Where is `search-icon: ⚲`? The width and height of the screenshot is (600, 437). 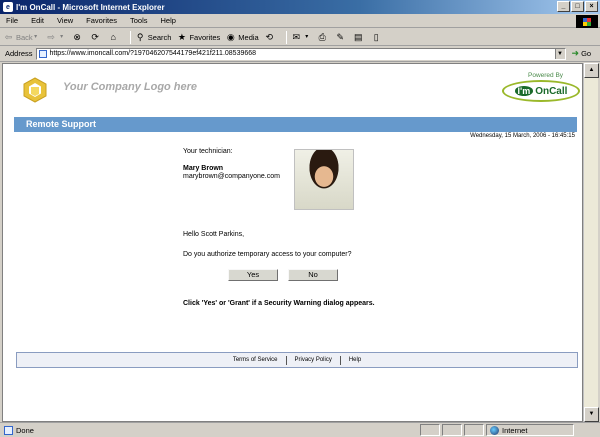 search-icon: ⚲ is located at coordinates (140, 36).